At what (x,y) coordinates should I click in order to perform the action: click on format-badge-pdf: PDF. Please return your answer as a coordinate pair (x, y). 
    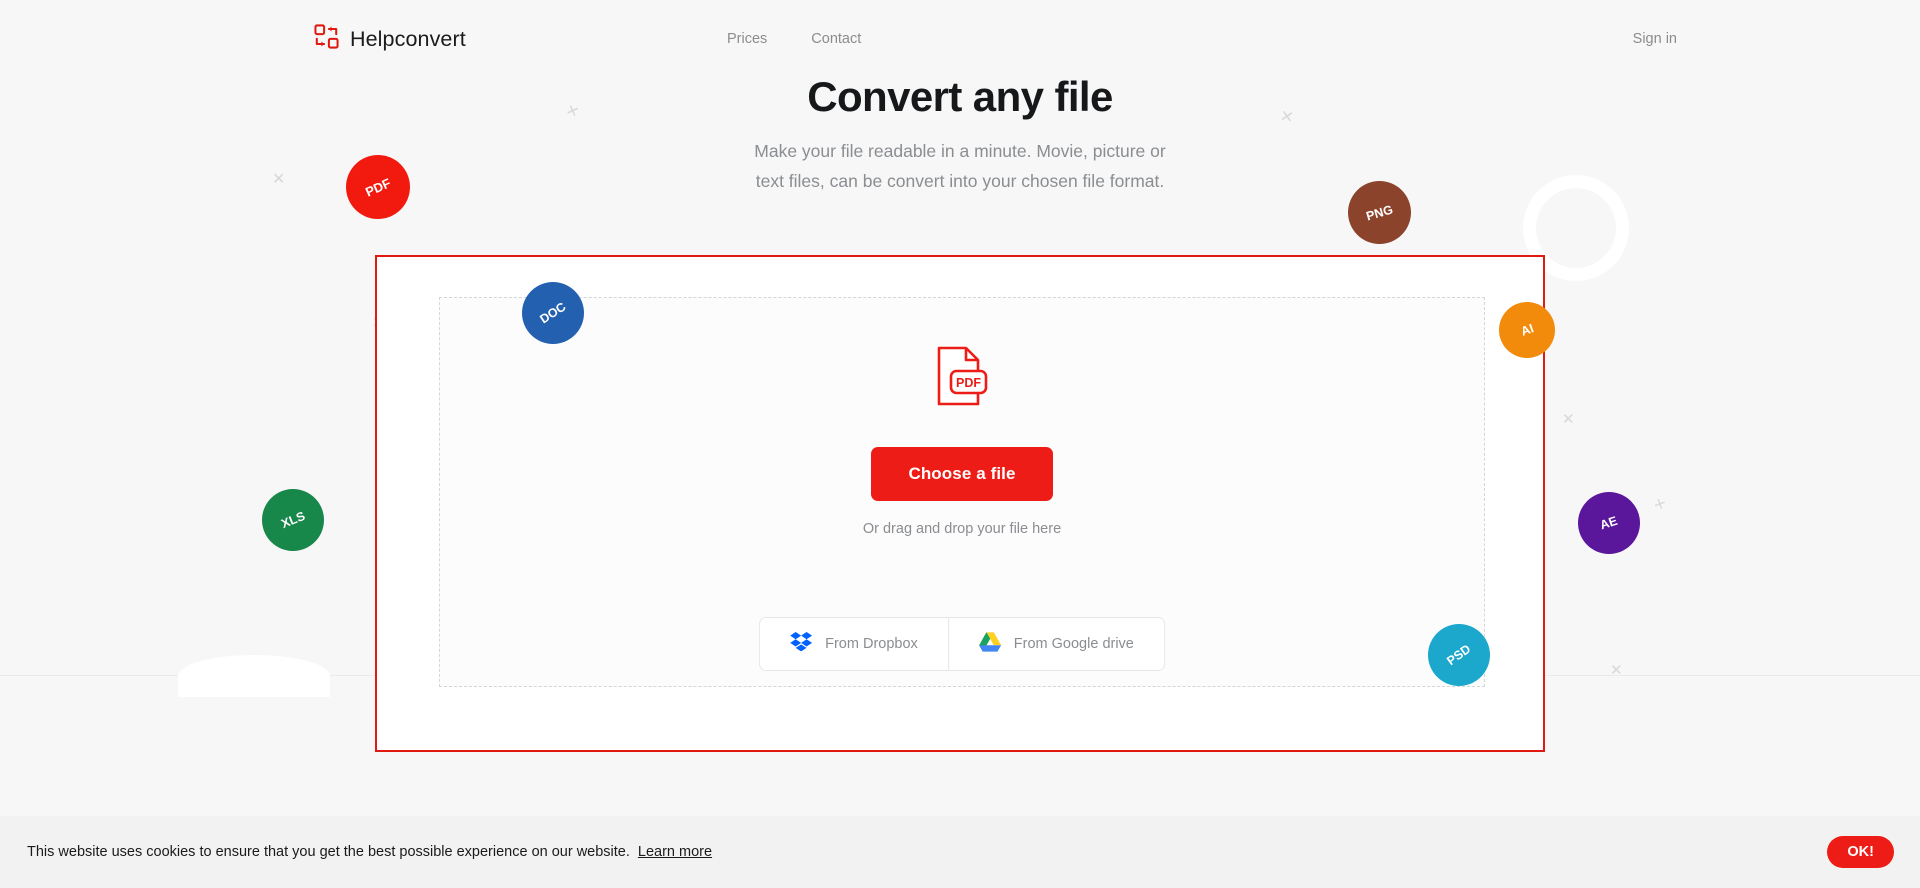
    Looking at the image, I should click on (378, 187).